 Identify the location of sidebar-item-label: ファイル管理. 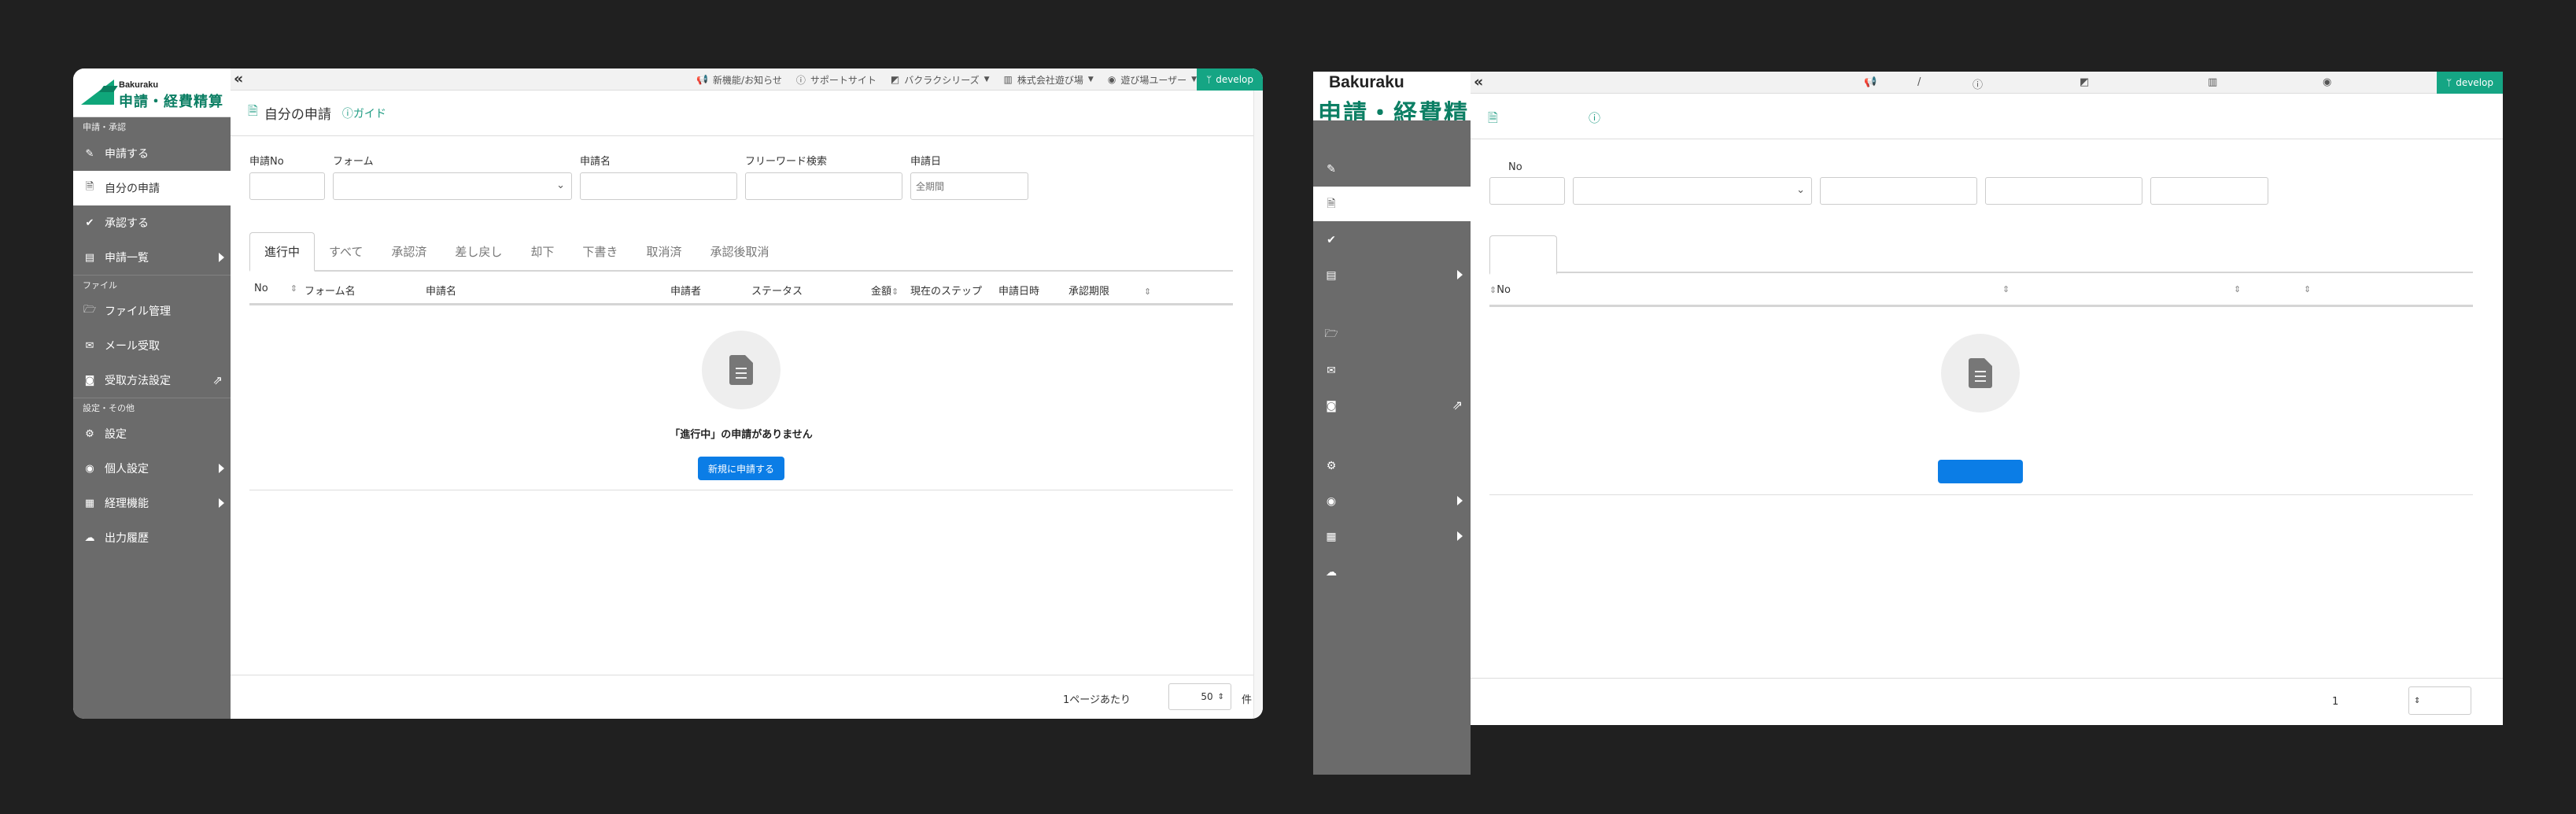
(138, 311).